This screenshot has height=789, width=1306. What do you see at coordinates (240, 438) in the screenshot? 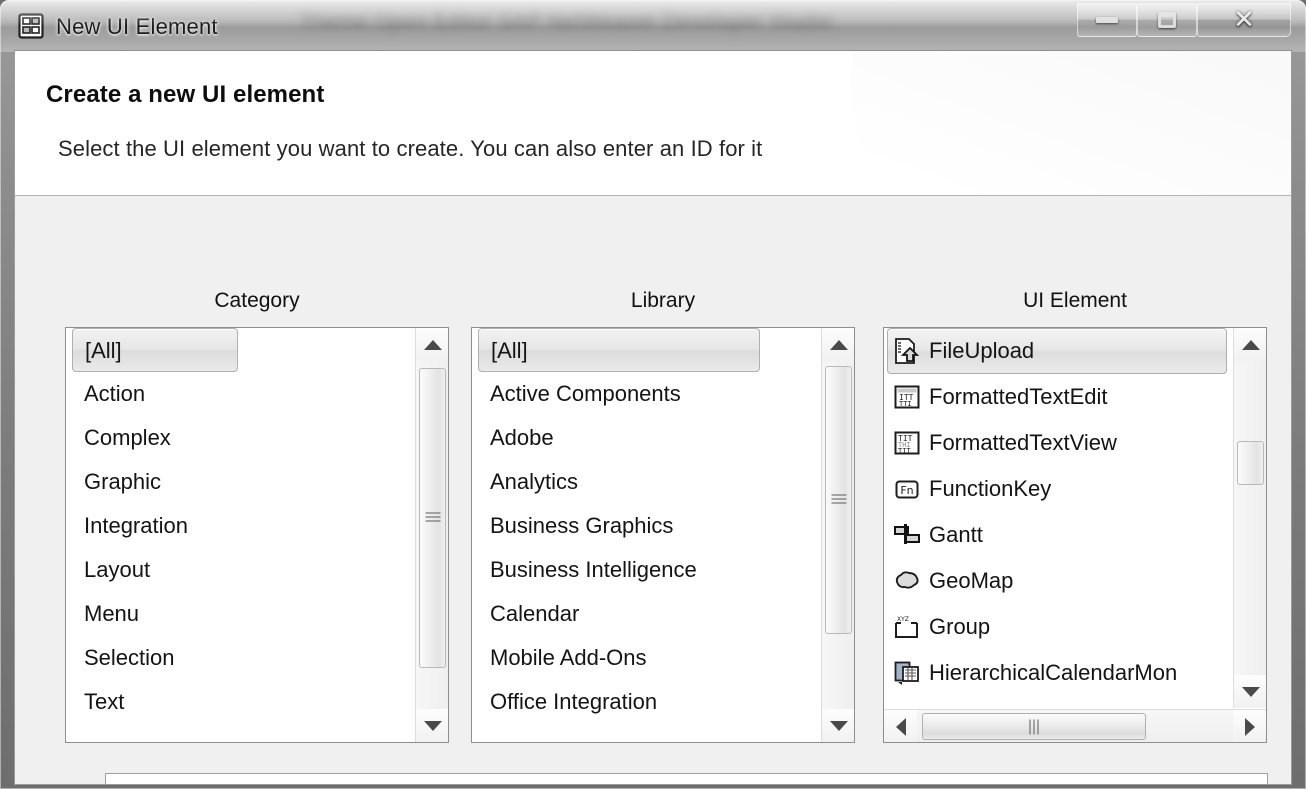
I see `list-item: Complex` at bounding box center [240, 438].